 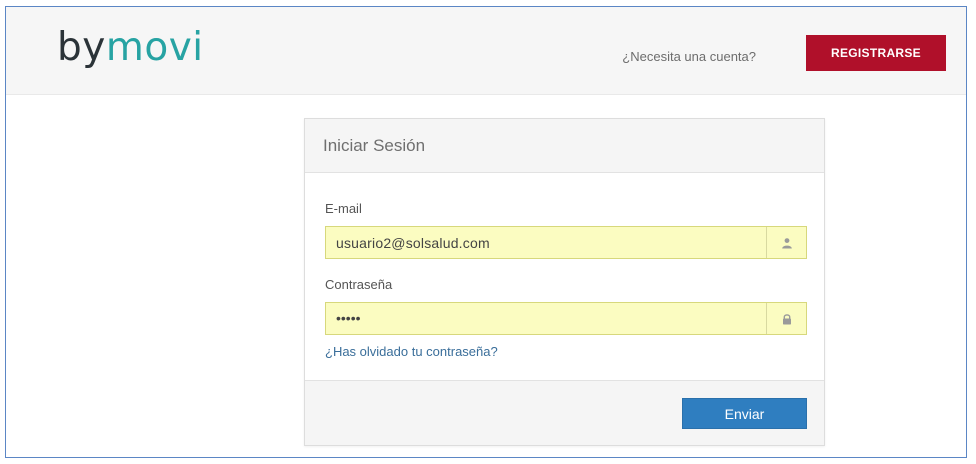 I want to click on email-field: usuario2@solsalud.com, so click(x=566, y=242).